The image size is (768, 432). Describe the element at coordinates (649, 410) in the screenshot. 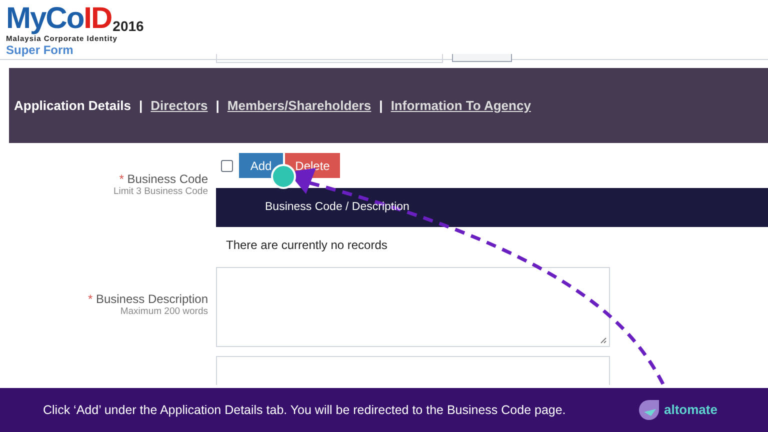

I see `brand-logo-icon` at that location.